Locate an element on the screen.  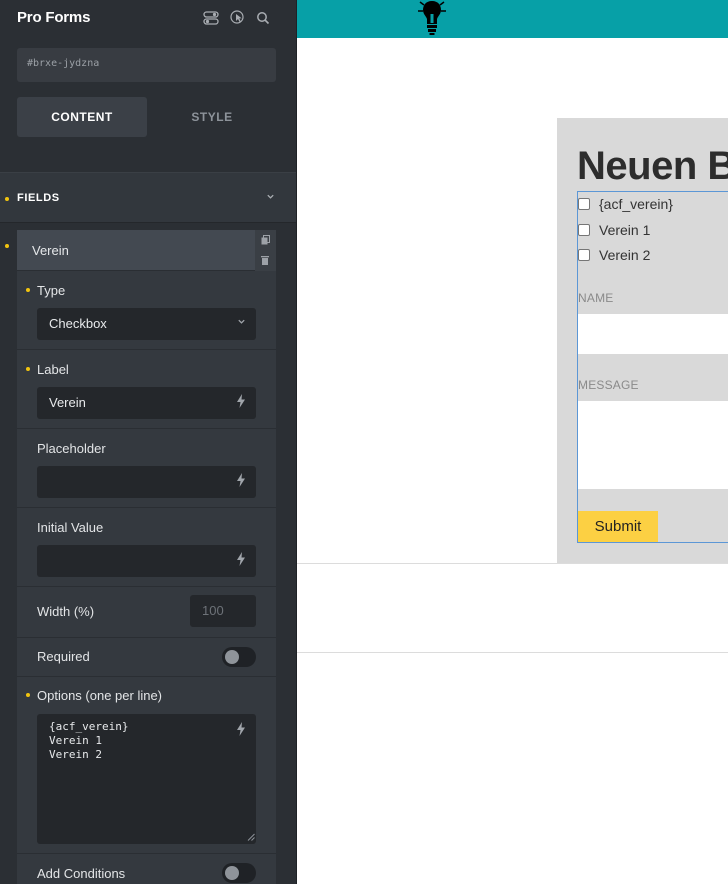
label-control: Label Verein is located at coordinates (146, 389).